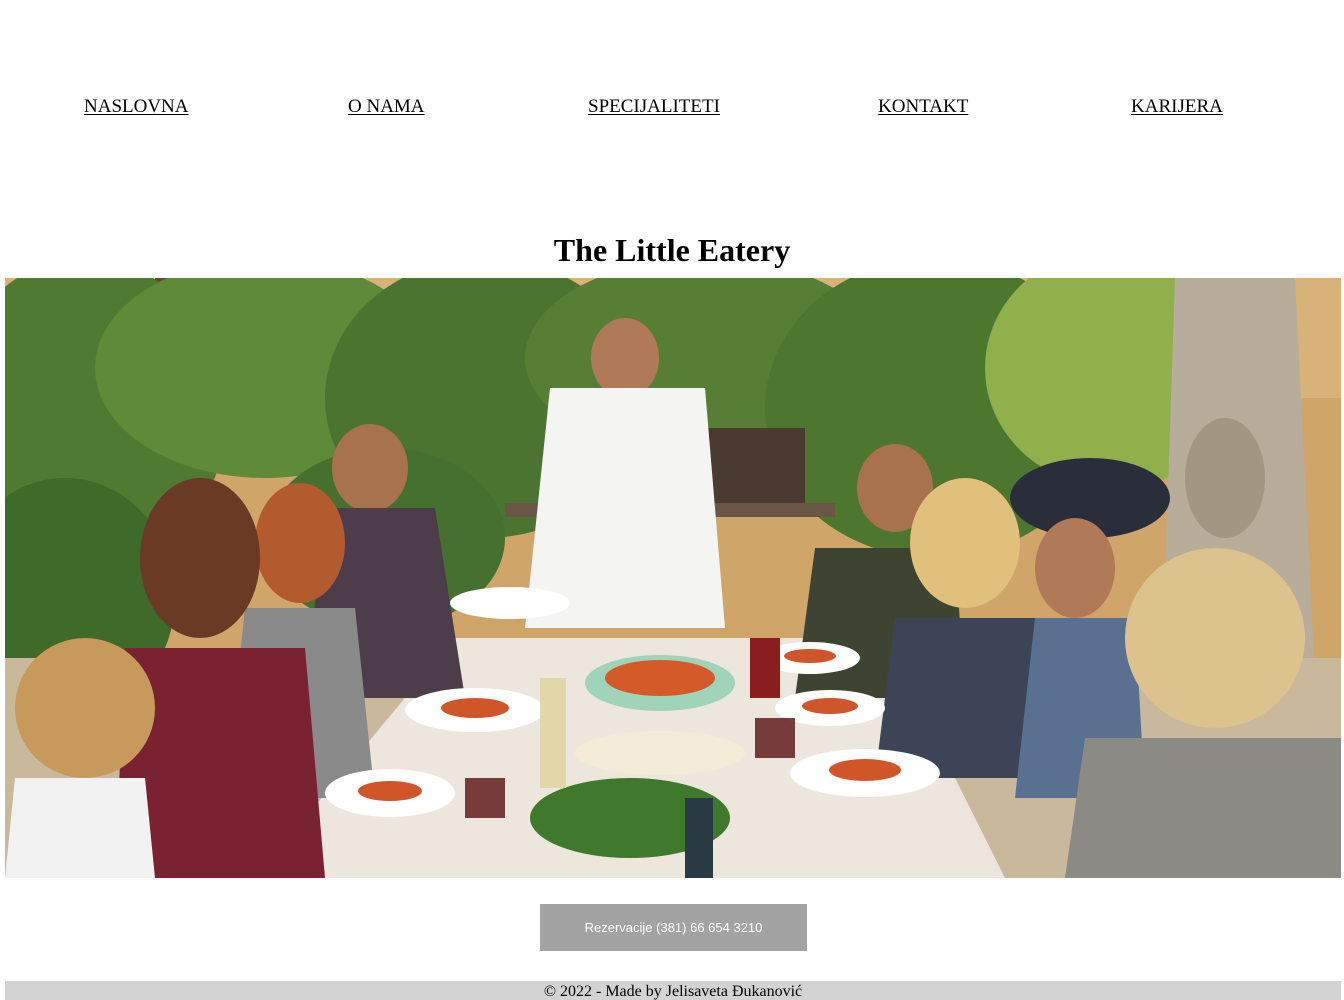 The width and height of the screenshot is (1344, 1000). Describe the element at coordinates (923, 107) in the screenshot. I see `nav-link-kontakt: KONTAKT` at that location.